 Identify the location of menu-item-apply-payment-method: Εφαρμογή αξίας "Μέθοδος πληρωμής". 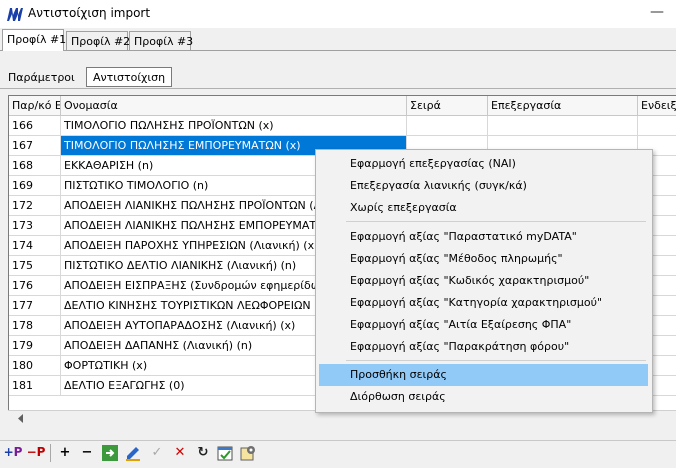
(483, 259).